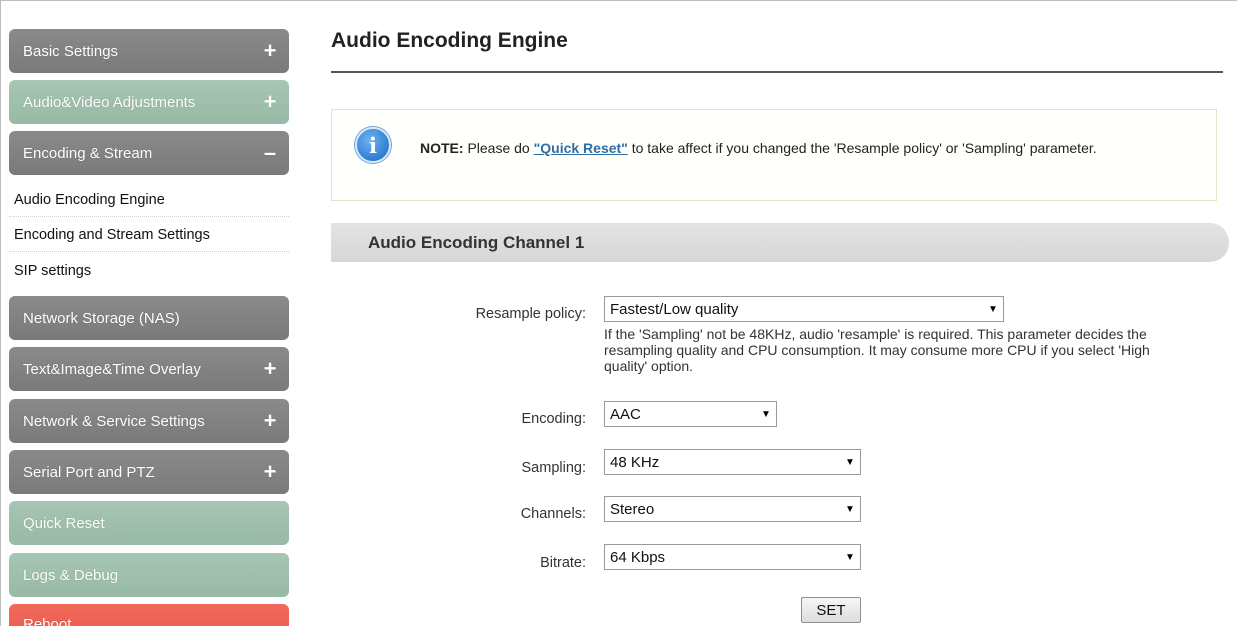 The height and width of the screenshot is (626, 1237). Describe the element at coordinates (71, 575) in the screenshot. I see `menu-label: Logs & Debug` at that location.